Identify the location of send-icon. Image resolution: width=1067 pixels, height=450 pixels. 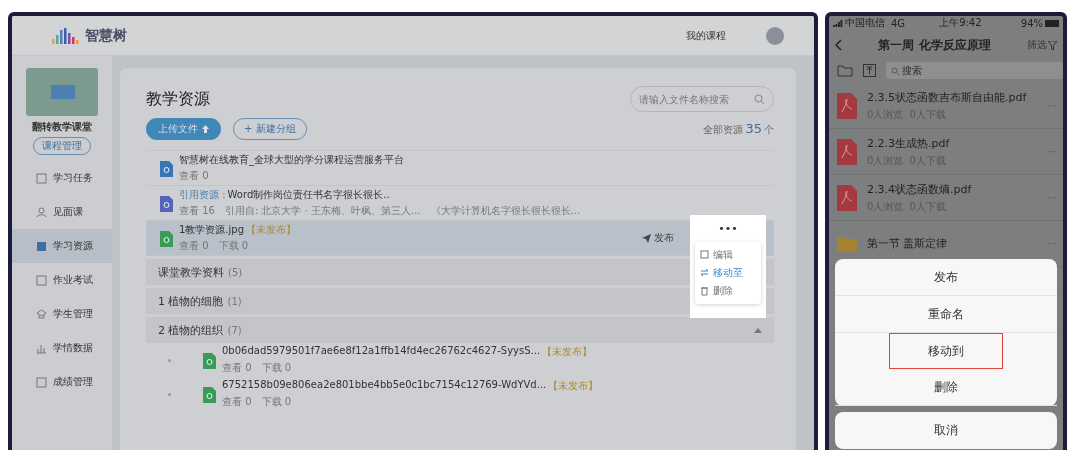
(646, 238).